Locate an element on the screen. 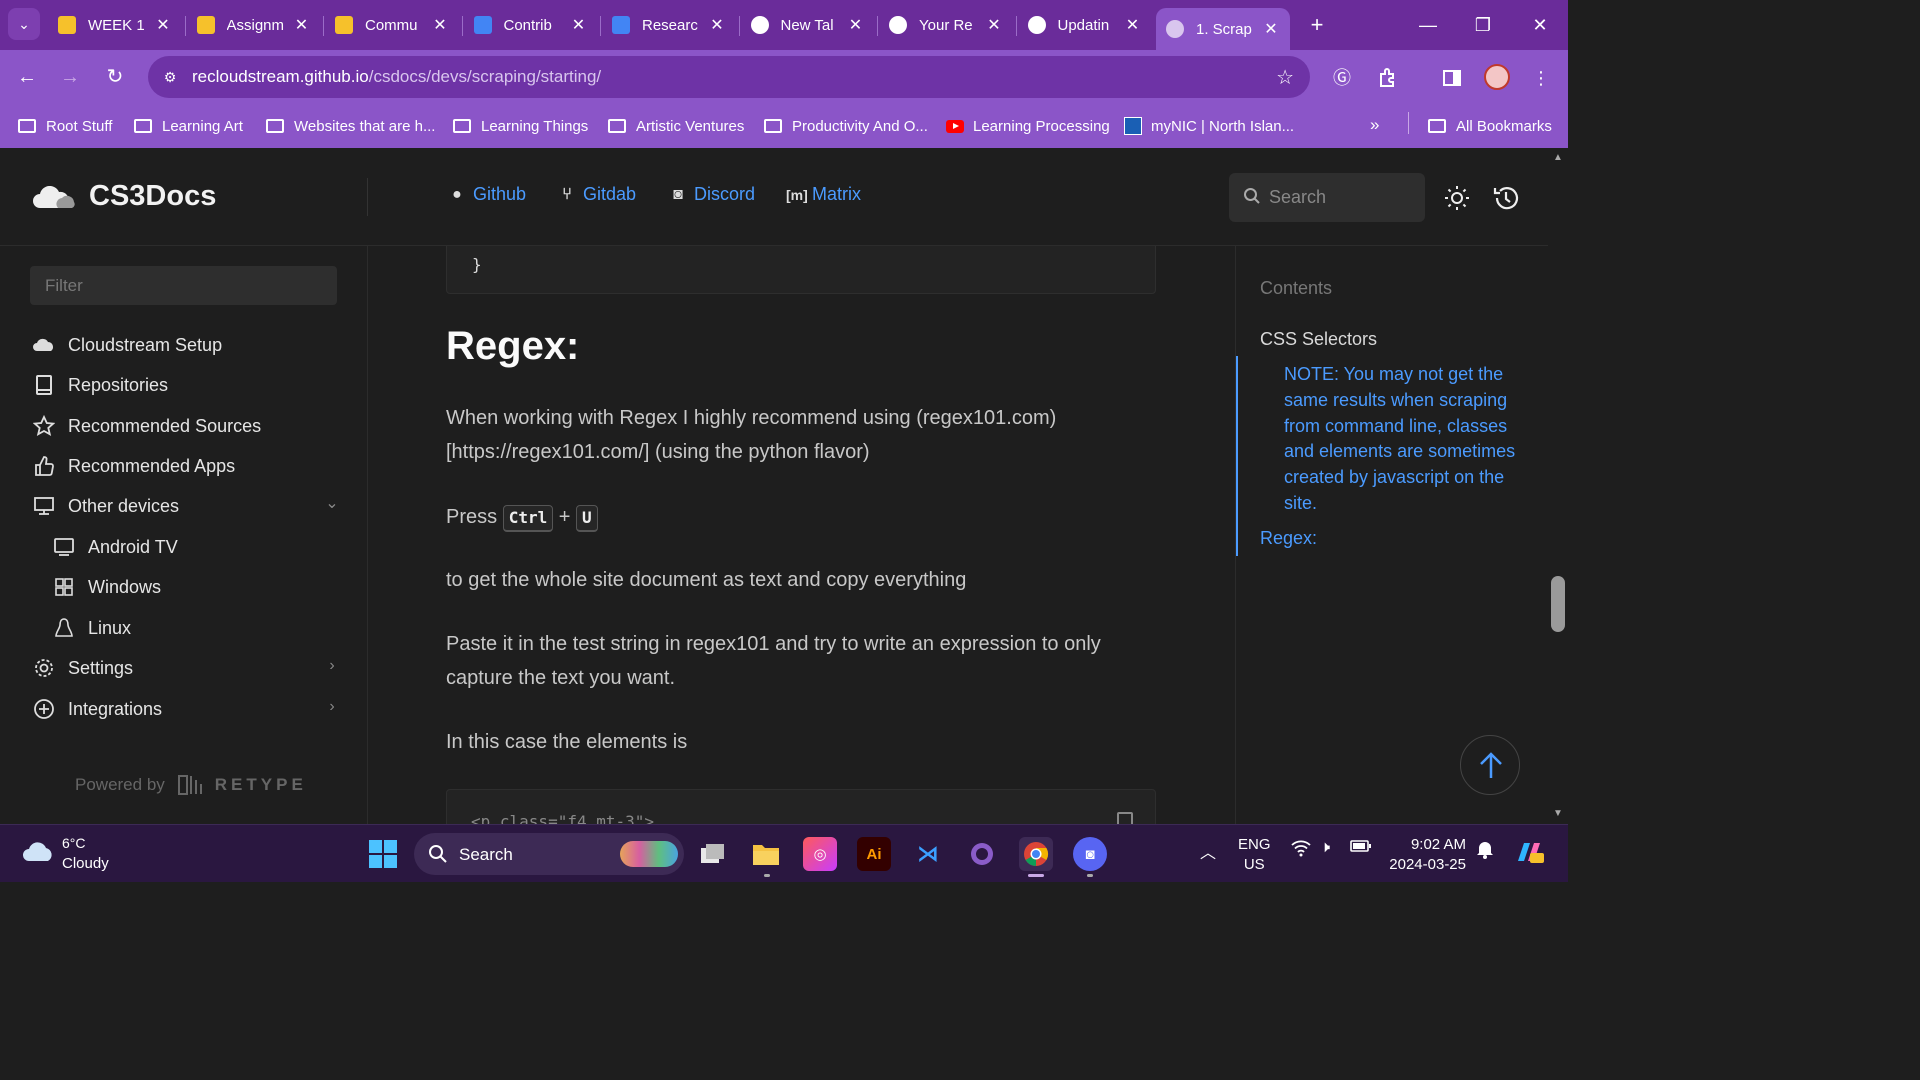 The height and width of the screenshot is (1080, 1920). history-icon is located at coordinates (1506, 198).